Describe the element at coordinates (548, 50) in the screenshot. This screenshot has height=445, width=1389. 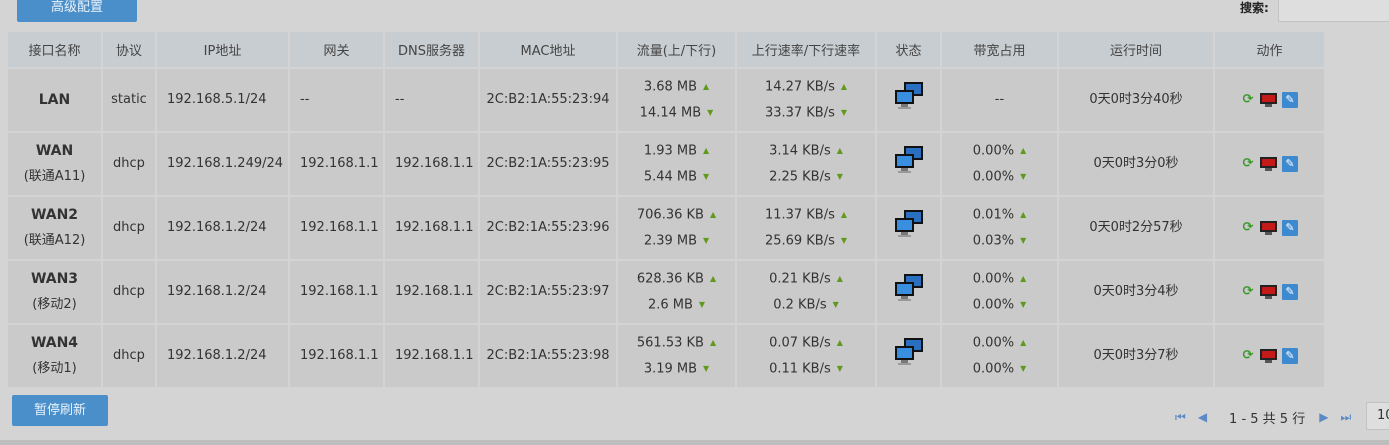
I see `col-header-mac: MAC地址` at that location.